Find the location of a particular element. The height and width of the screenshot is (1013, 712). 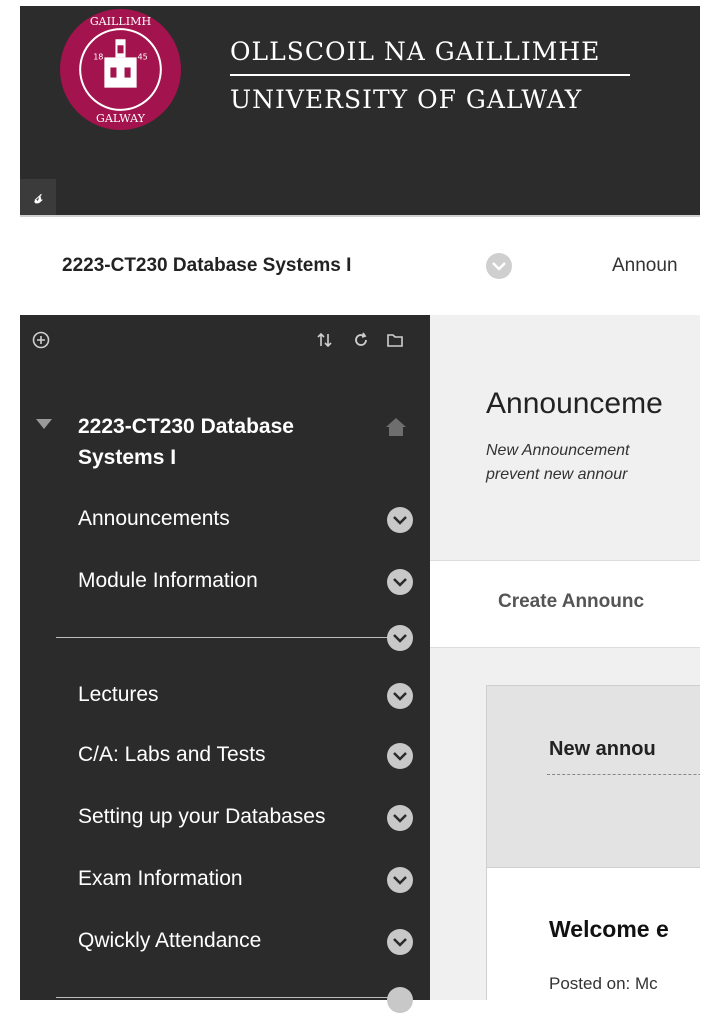

action-bar: Create Announc is located at coordinates (565, 604).